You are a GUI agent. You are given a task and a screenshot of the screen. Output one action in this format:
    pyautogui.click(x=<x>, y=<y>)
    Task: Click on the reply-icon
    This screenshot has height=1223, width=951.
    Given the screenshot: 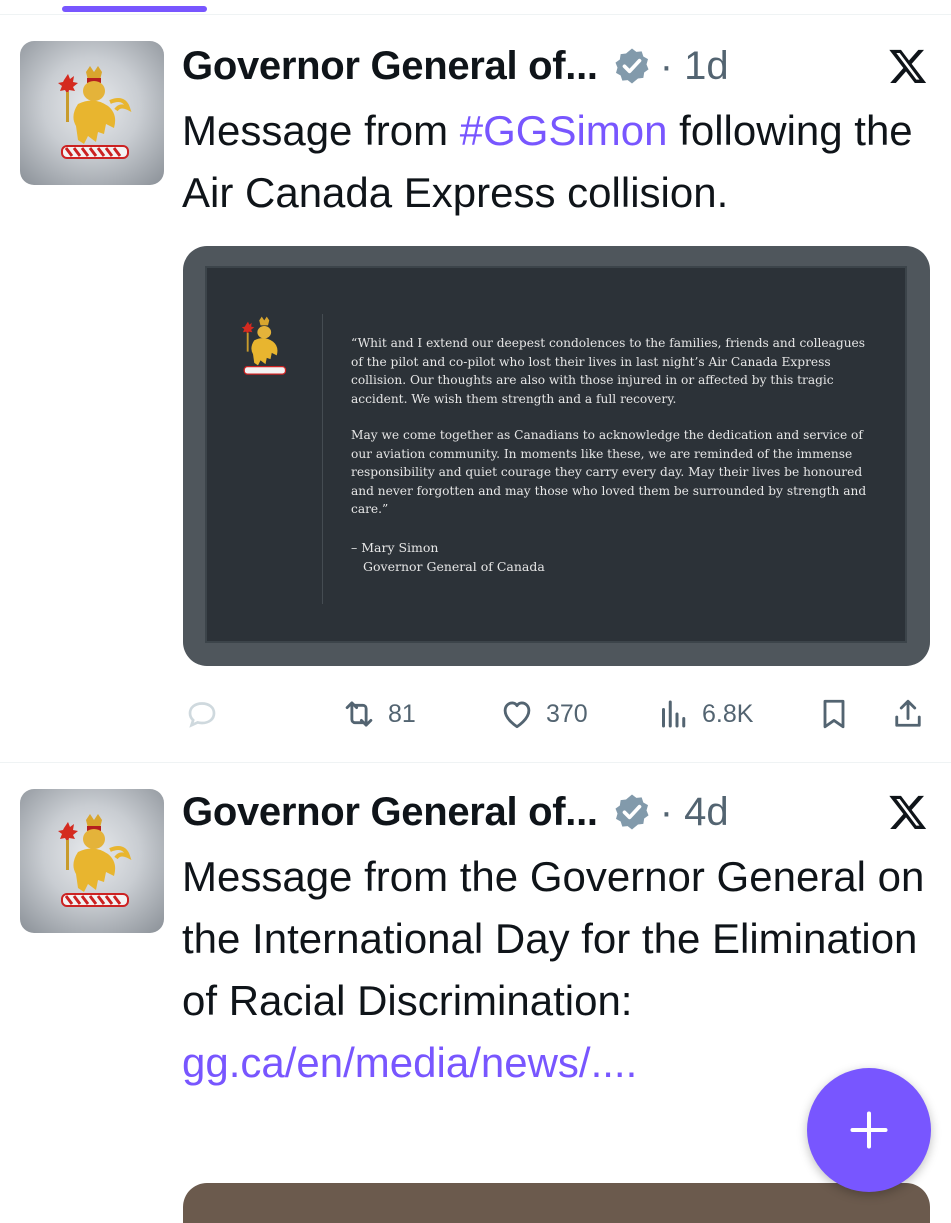 What is the action you would take?
    pyautogui.click(x=202, y=715)
    